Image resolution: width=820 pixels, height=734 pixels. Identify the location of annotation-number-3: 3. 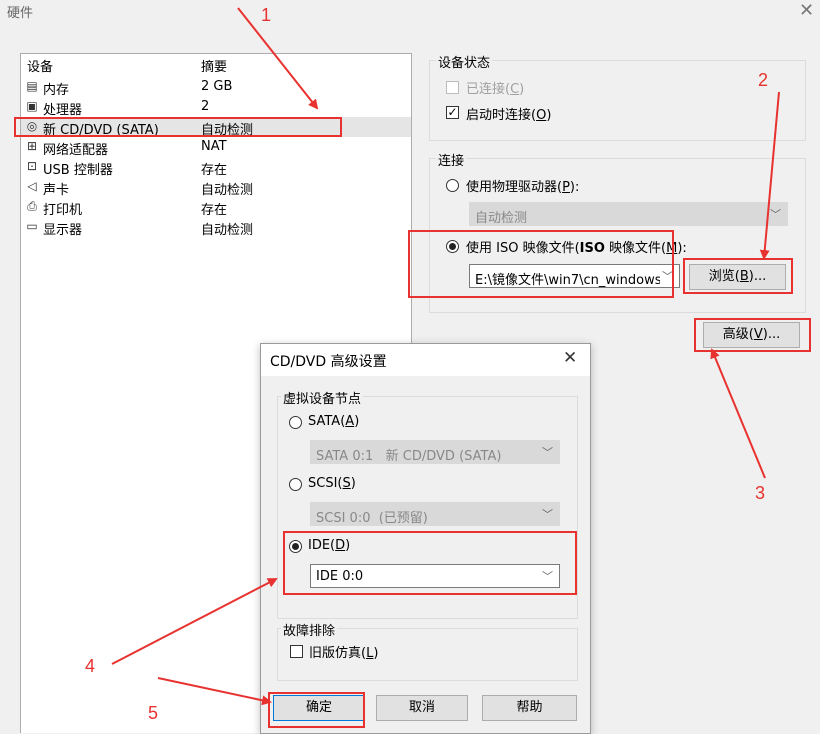
(760, 493).